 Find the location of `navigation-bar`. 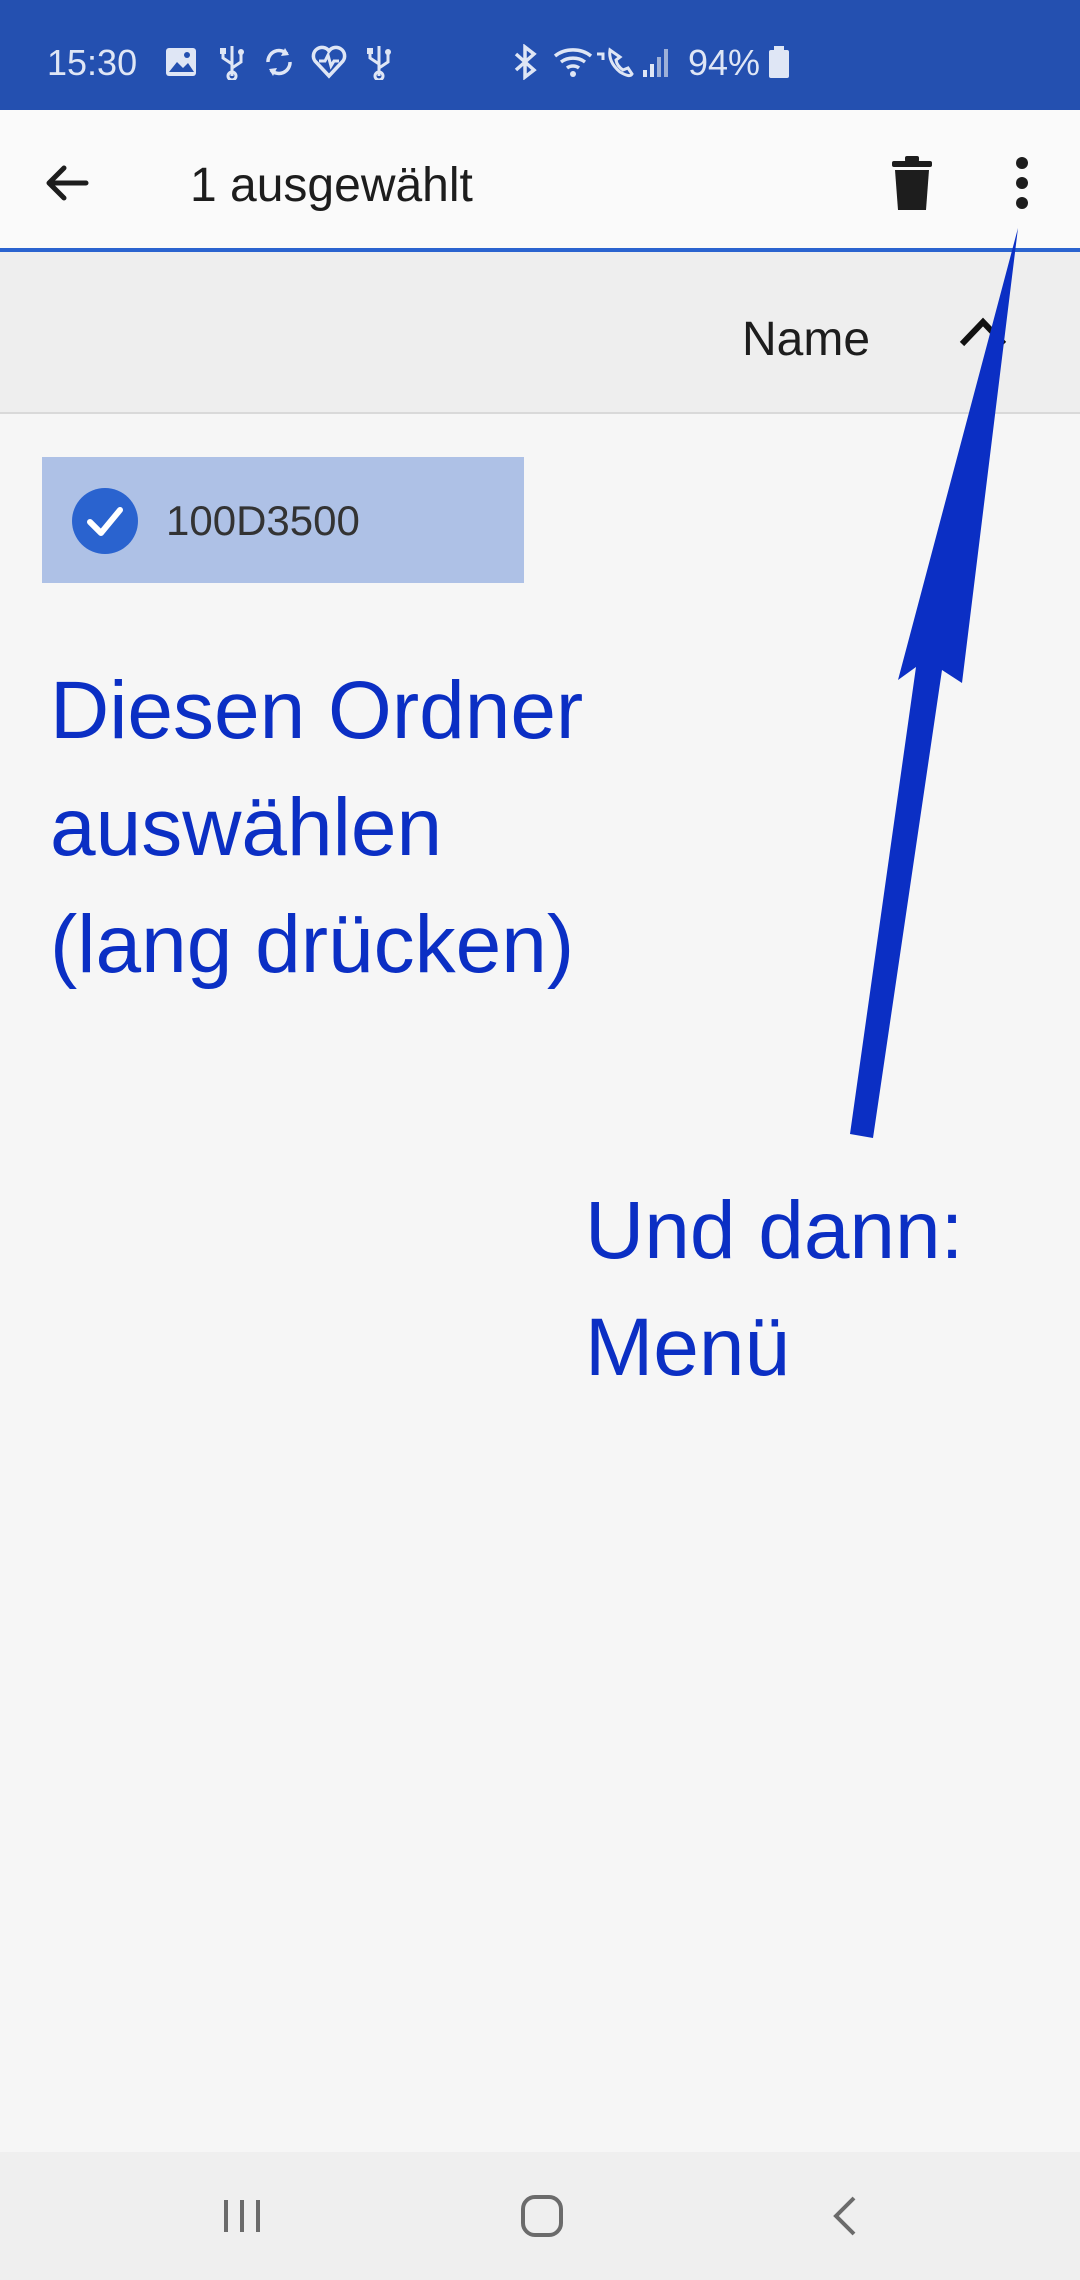

navigation-bar is located at coordinates (540, 2216).